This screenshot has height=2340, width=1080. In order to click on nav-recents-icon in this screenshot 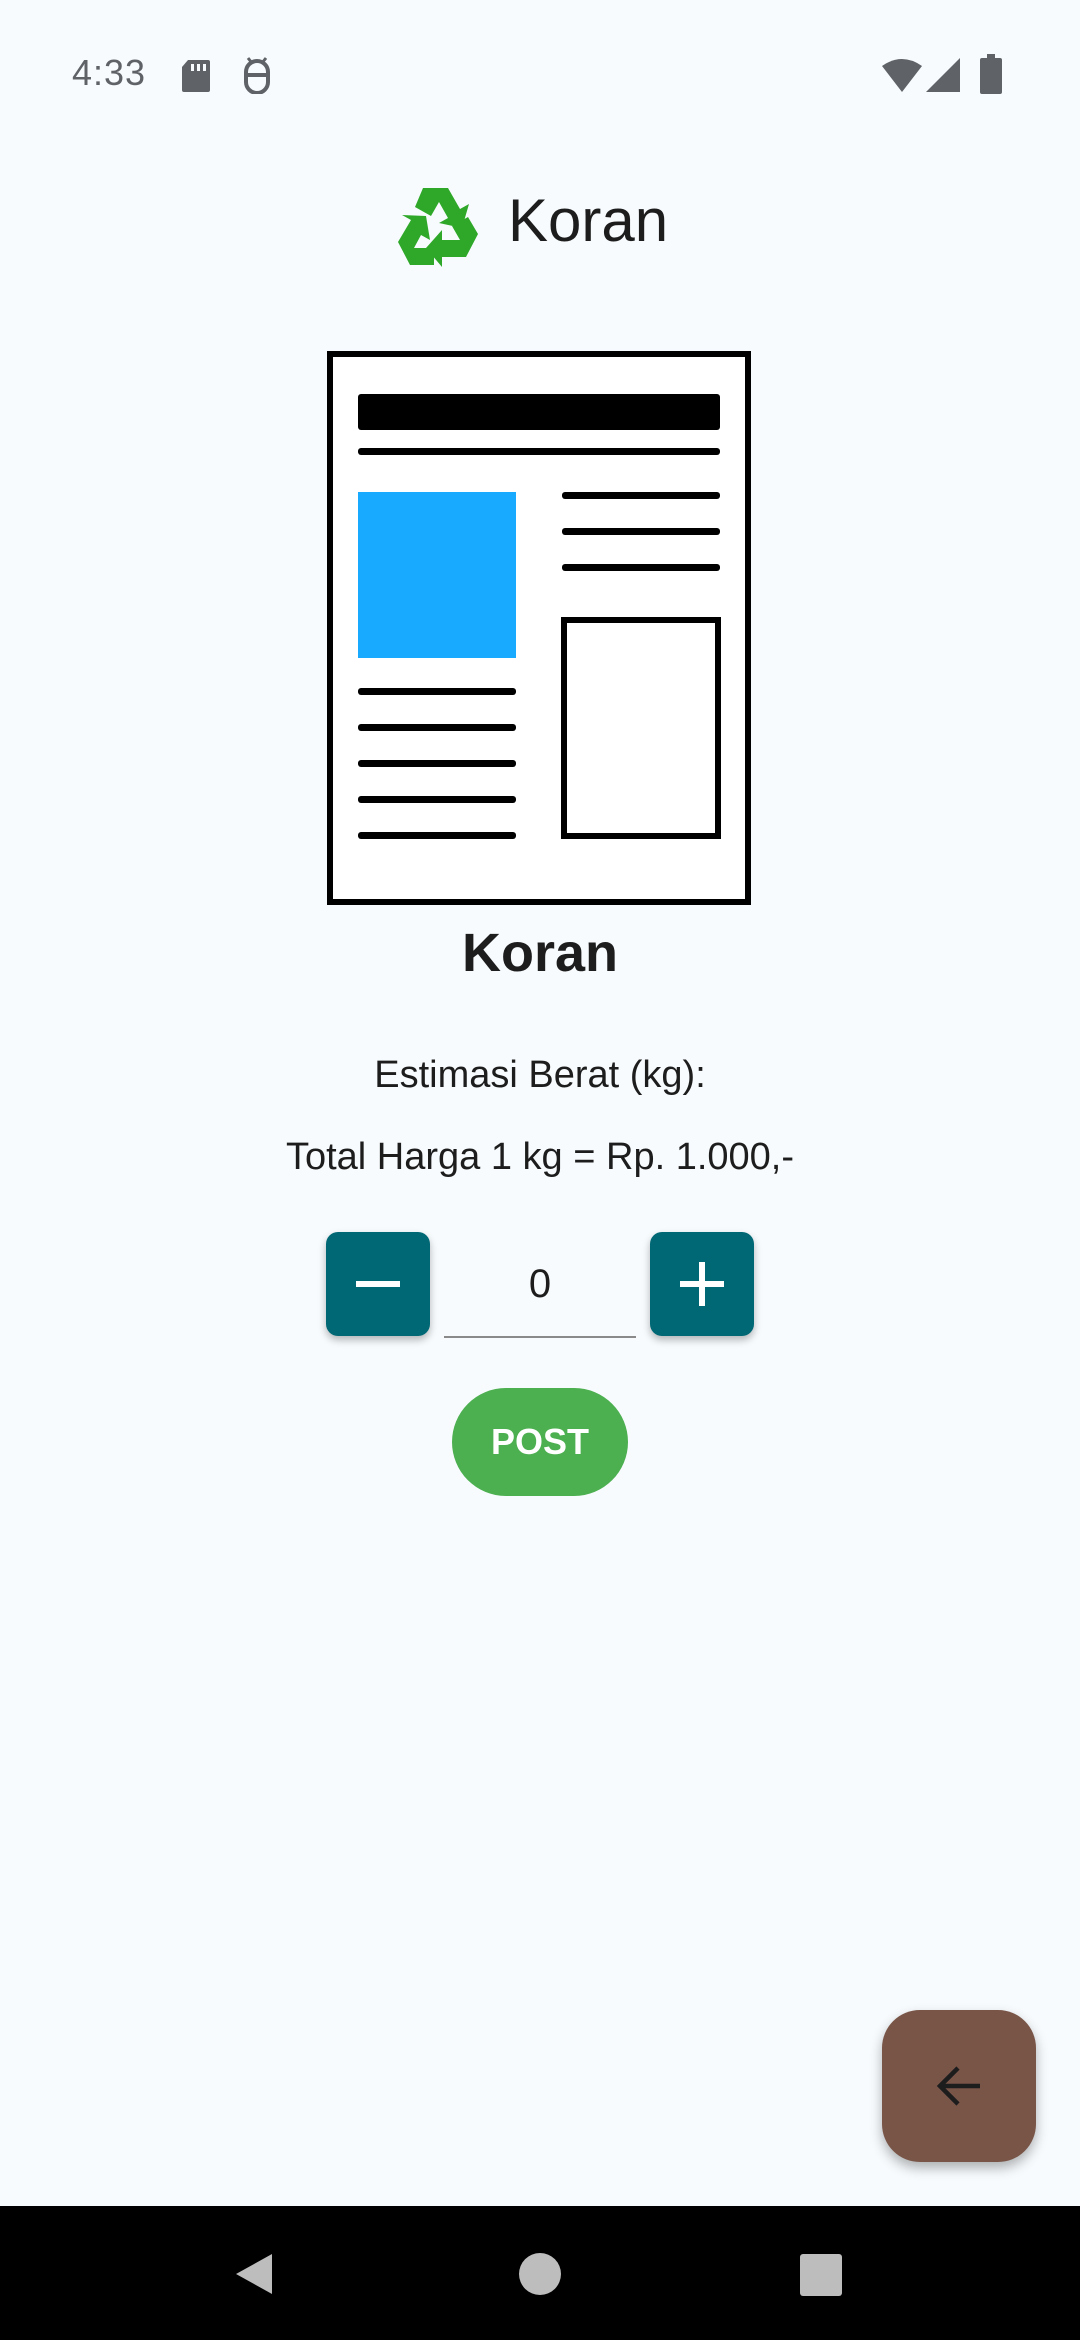, I will do `click(821, 2277)`.